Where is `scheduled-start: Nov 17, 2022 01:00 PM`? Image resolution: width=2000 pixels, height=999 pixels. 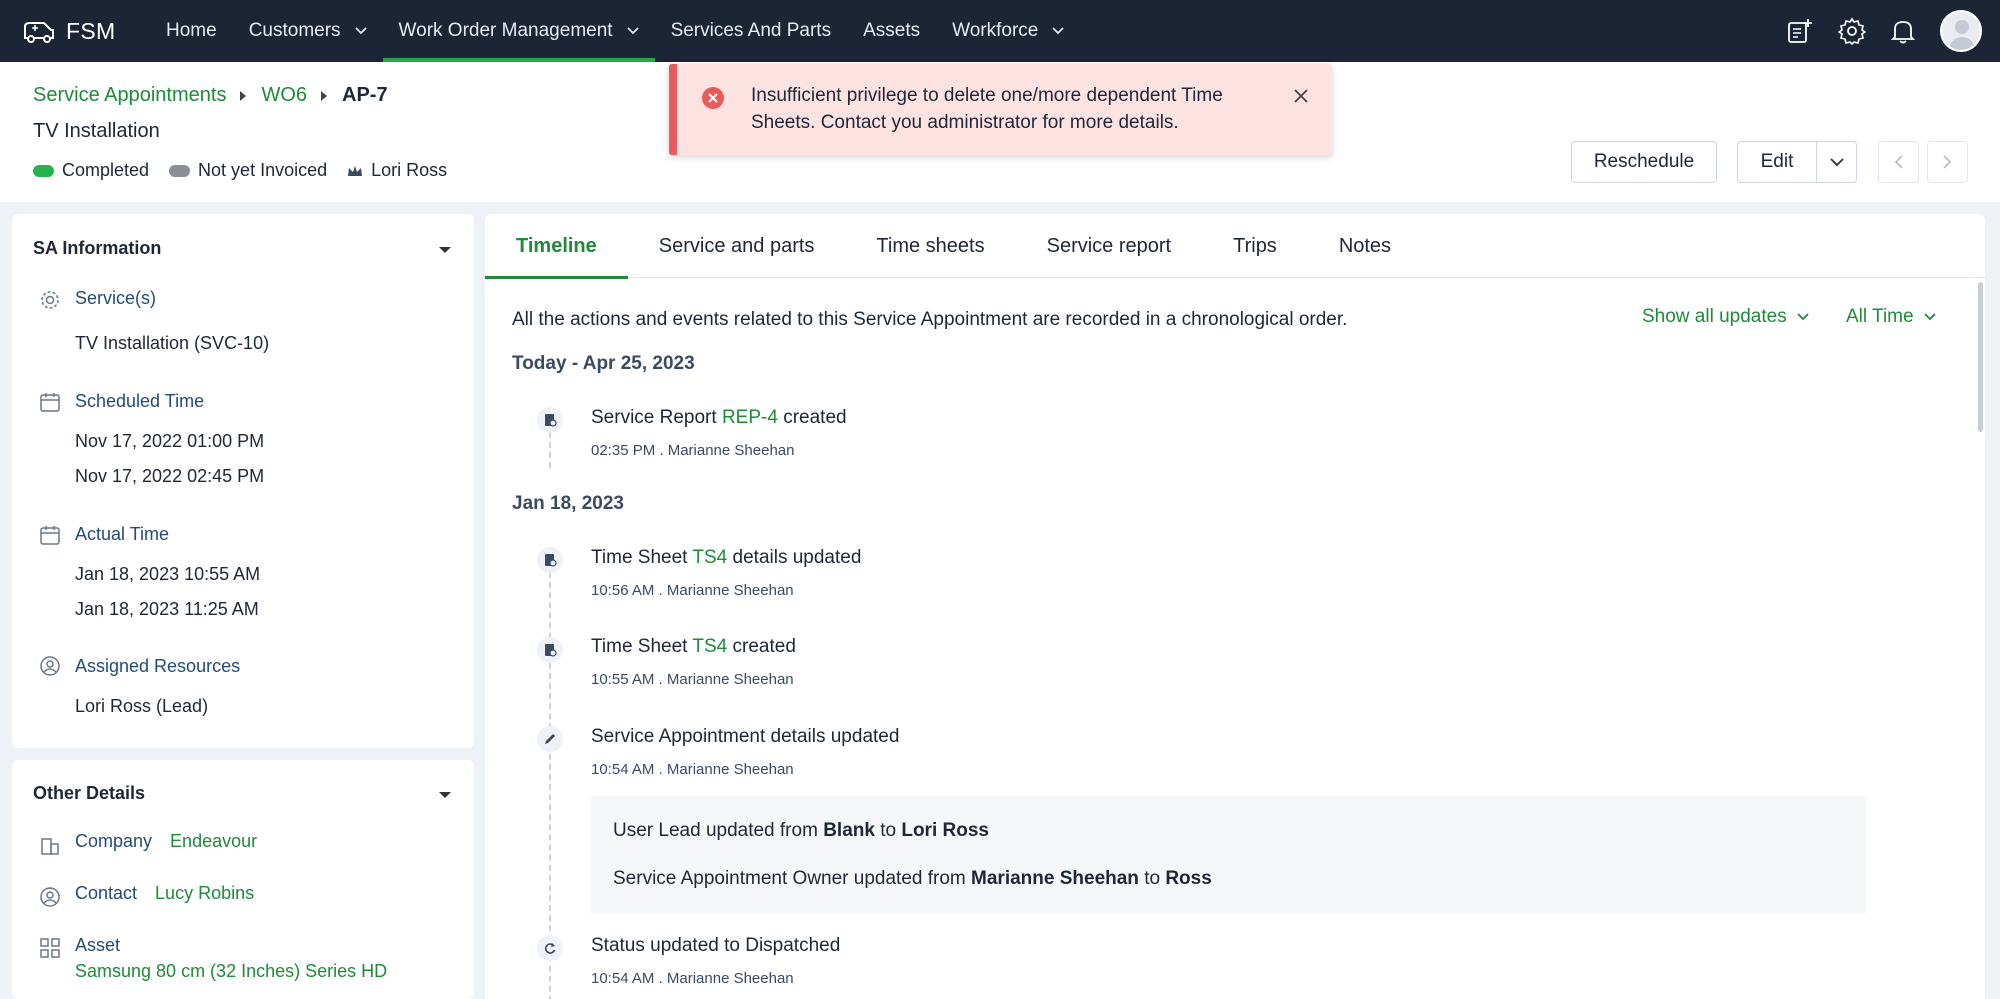 scheduled-start: Nov 17, 2022 01:00 PM is located at coordinates (170, 441).